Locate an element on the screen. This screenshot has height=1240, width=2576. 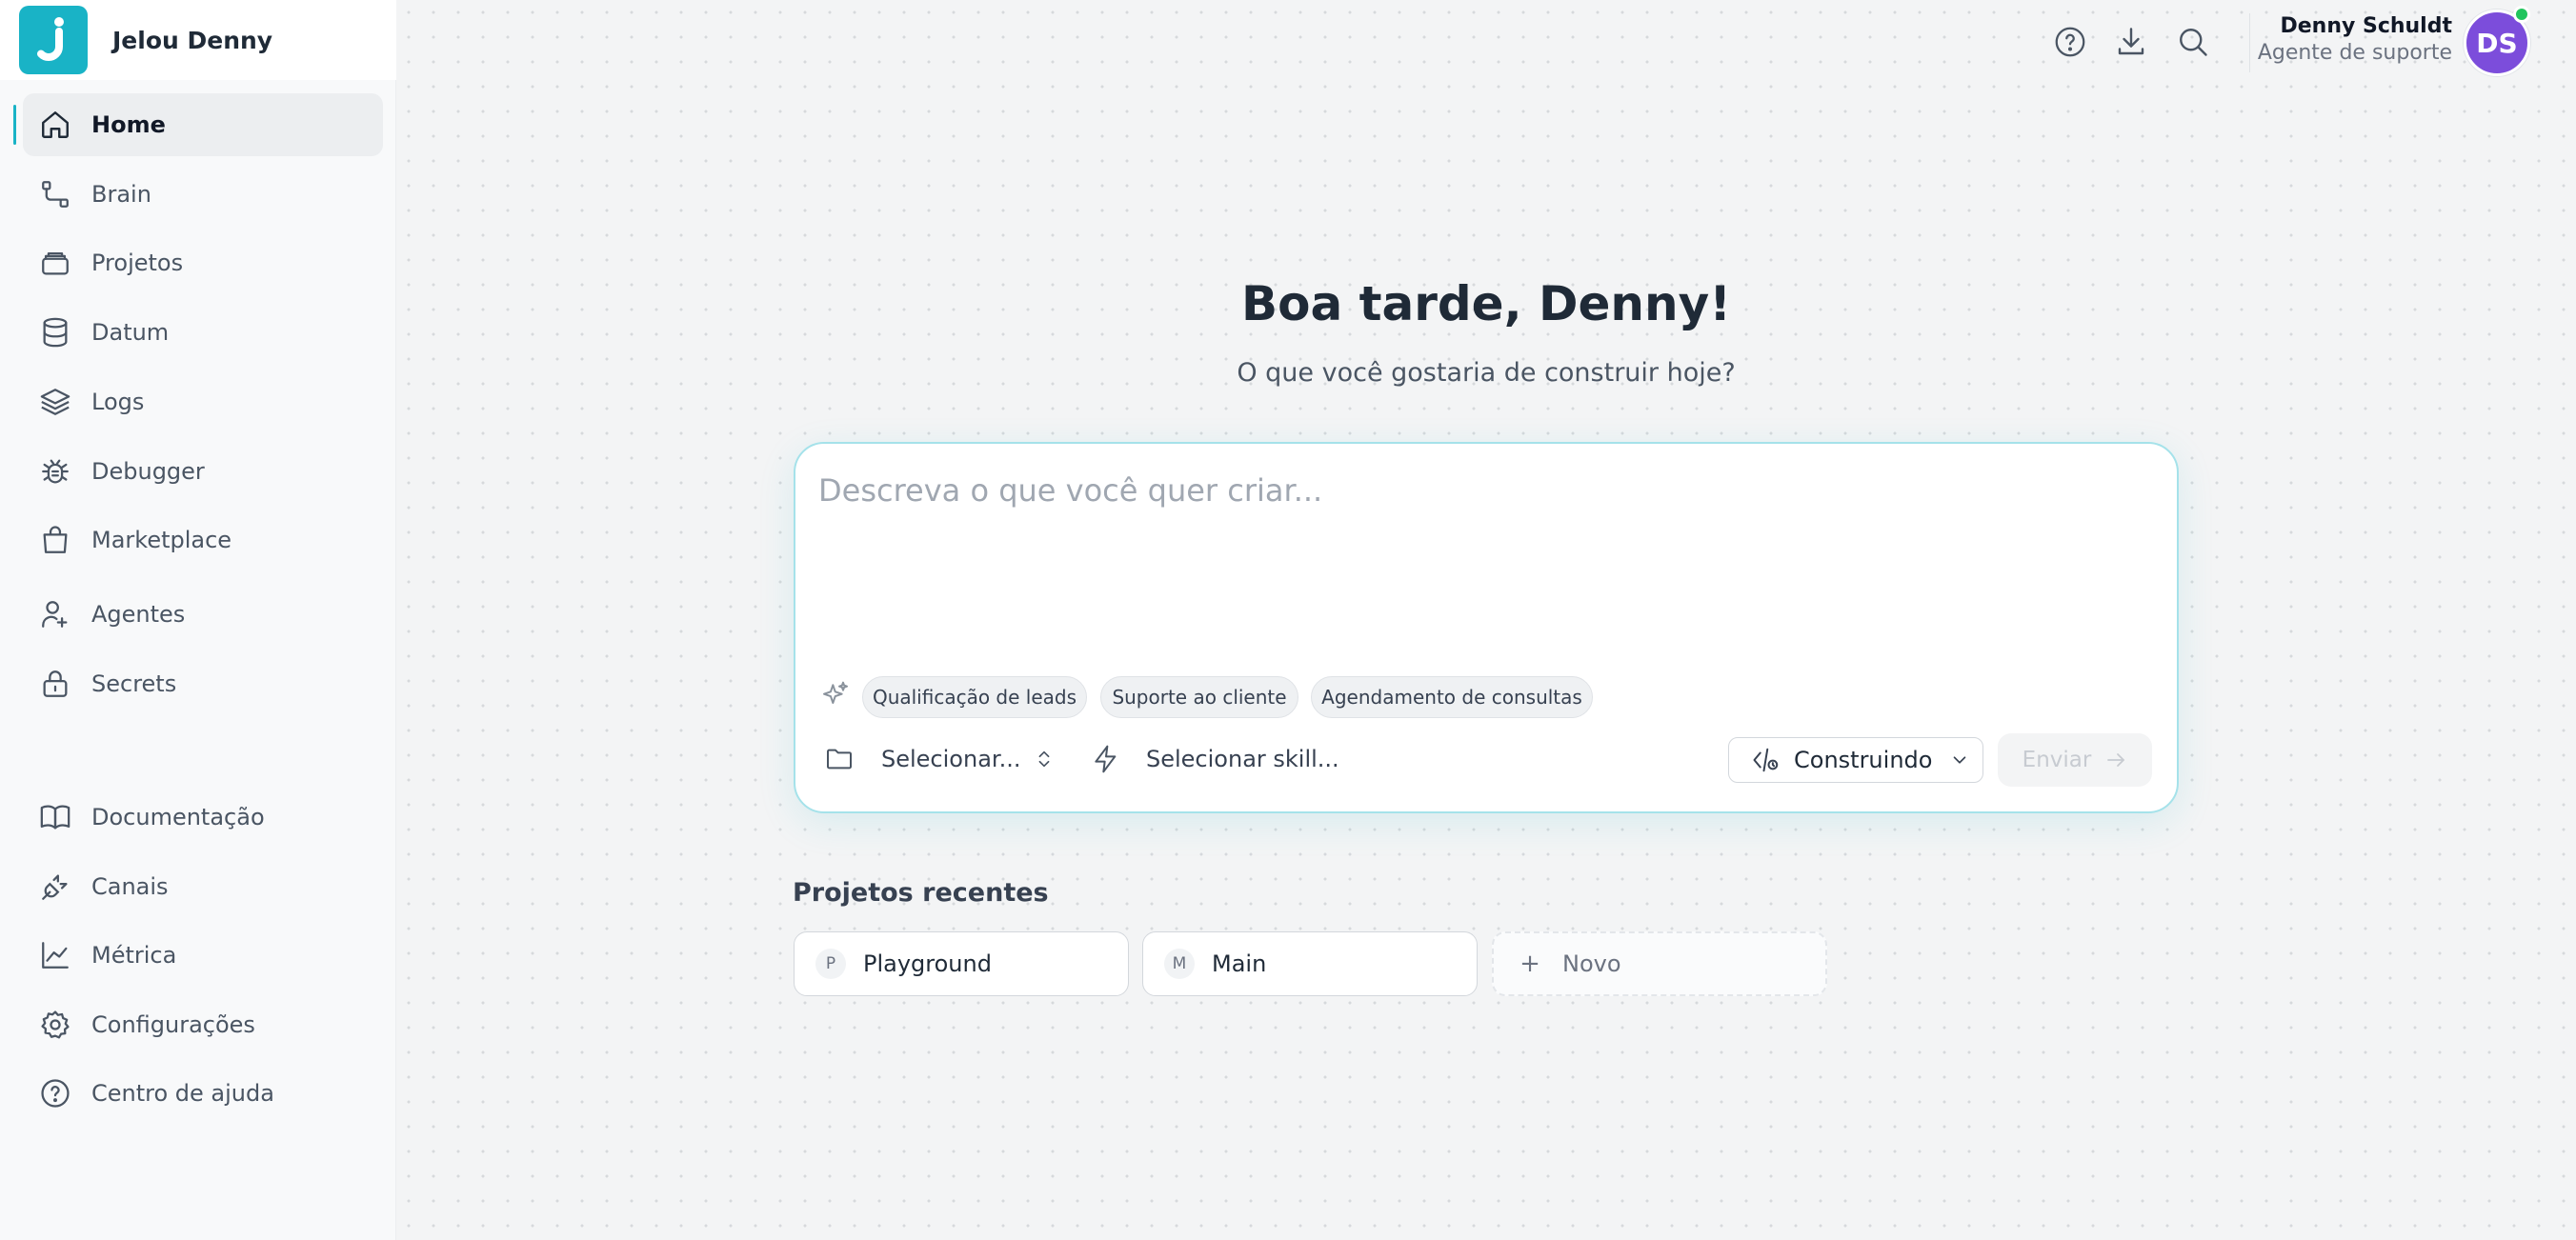
mode-dropdown: Construindo is located at coordinates (1856, 760).